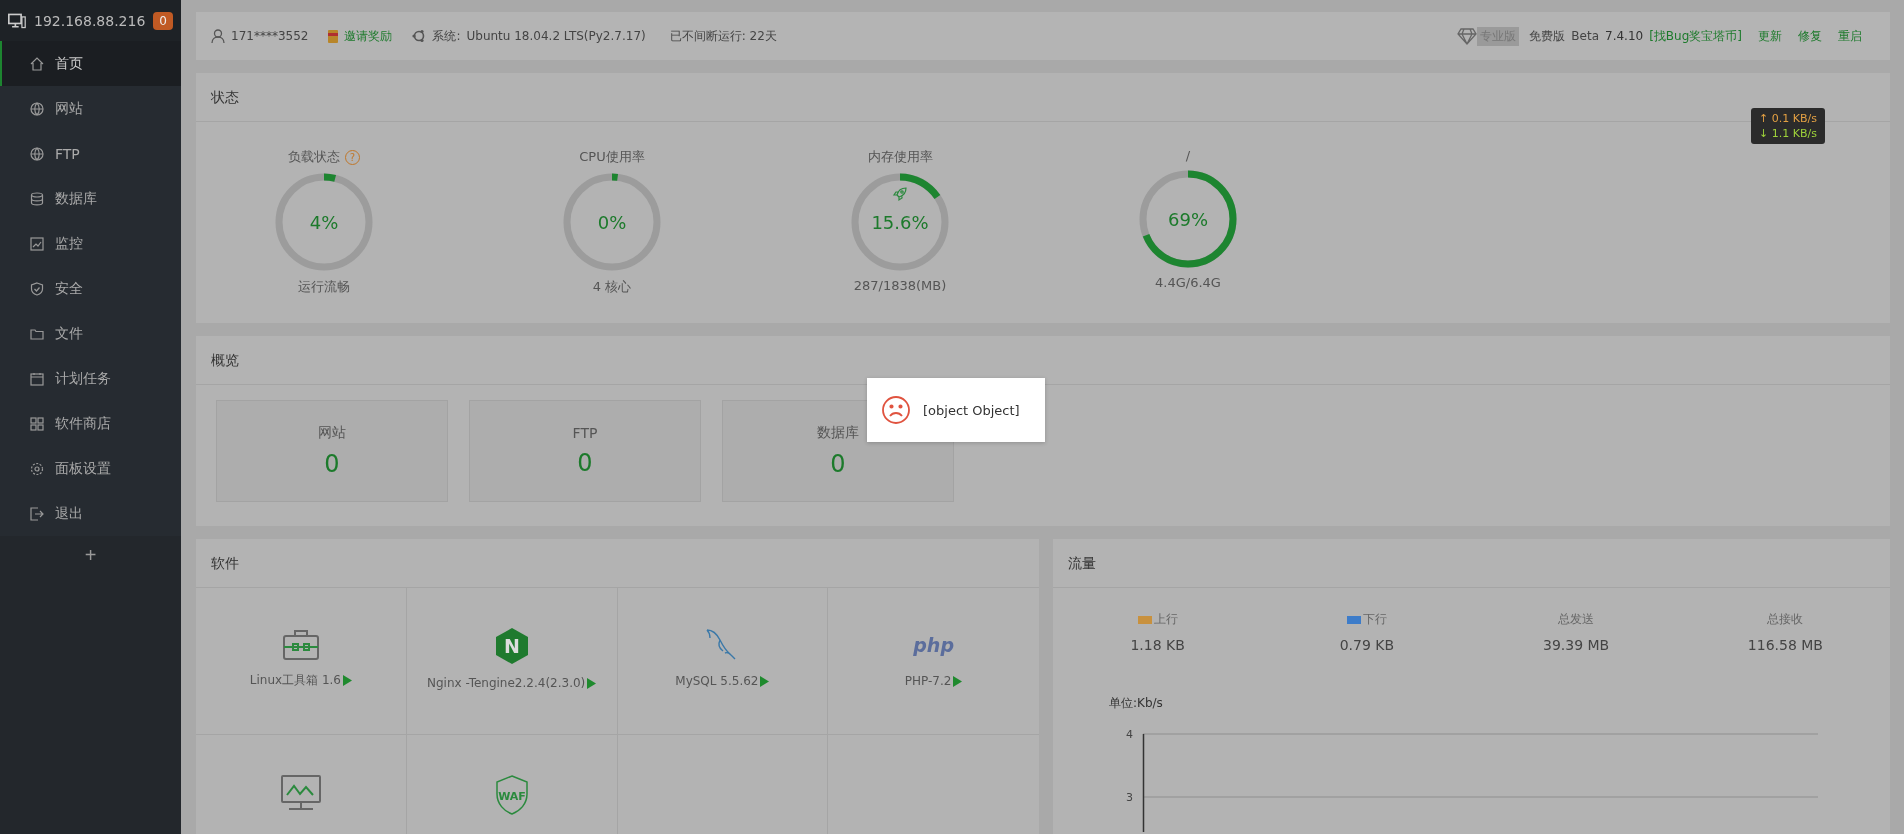 The image size is (1904, 834). I want to click on traffic-value: 0.79 KB, so click(1367, 645).